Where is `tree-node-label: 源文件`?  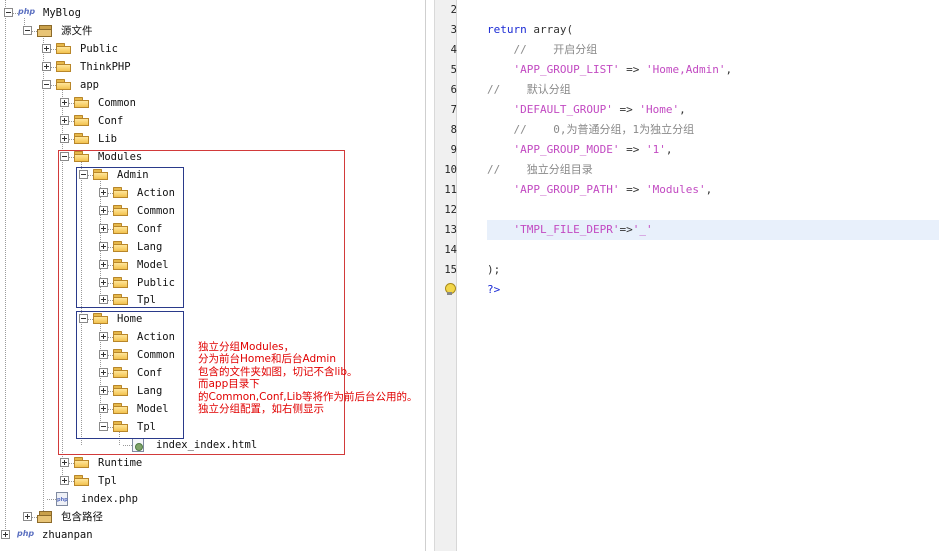 tree-node-label: 源文件 is located at coordinates (77, 31).